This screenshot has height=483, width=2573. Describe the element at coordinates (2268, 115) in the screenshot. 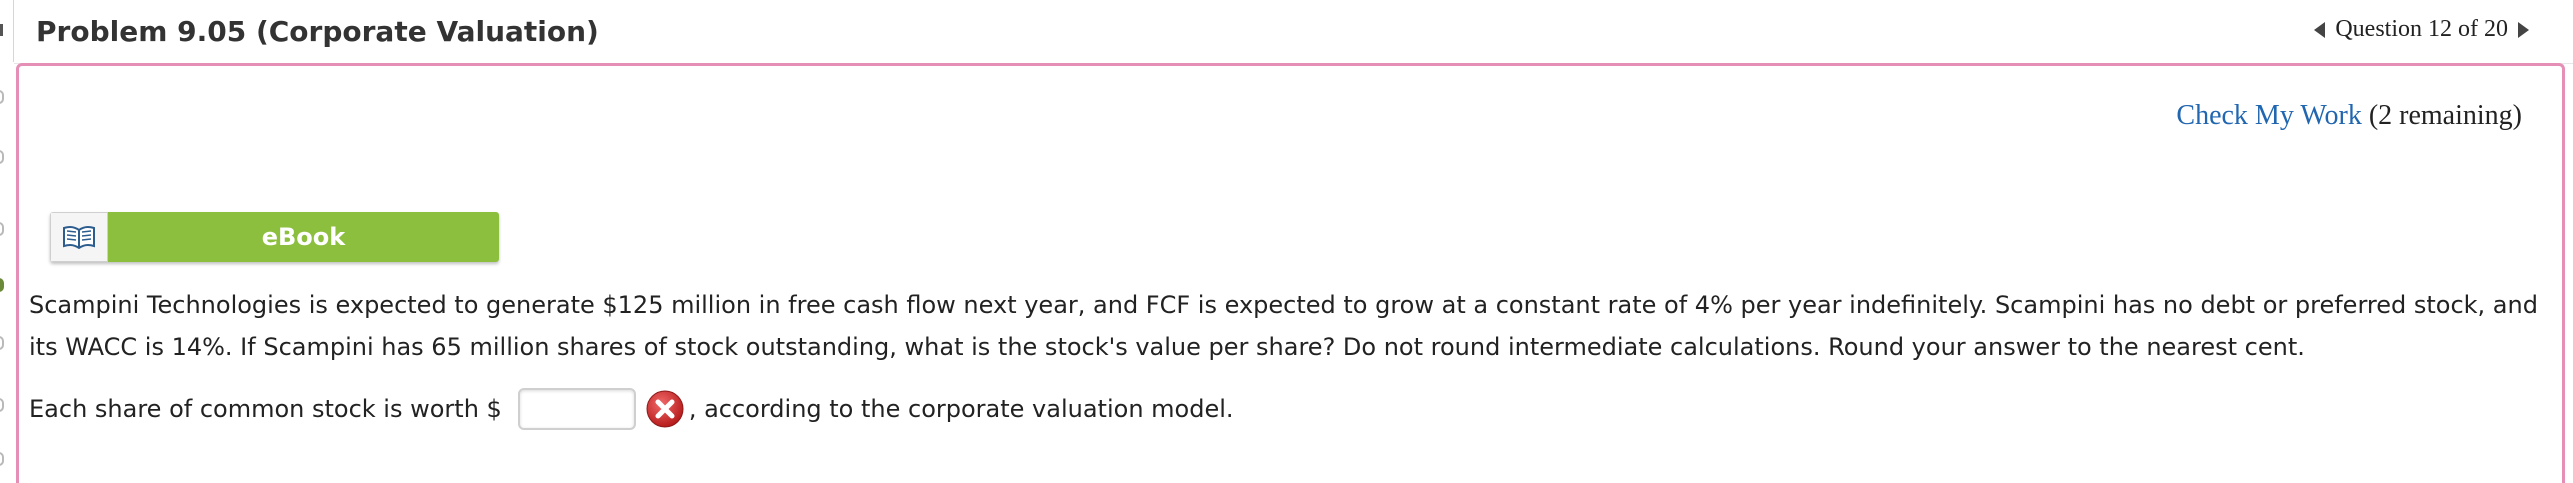

I see `check-my-work-link: Check My Work` at that location.